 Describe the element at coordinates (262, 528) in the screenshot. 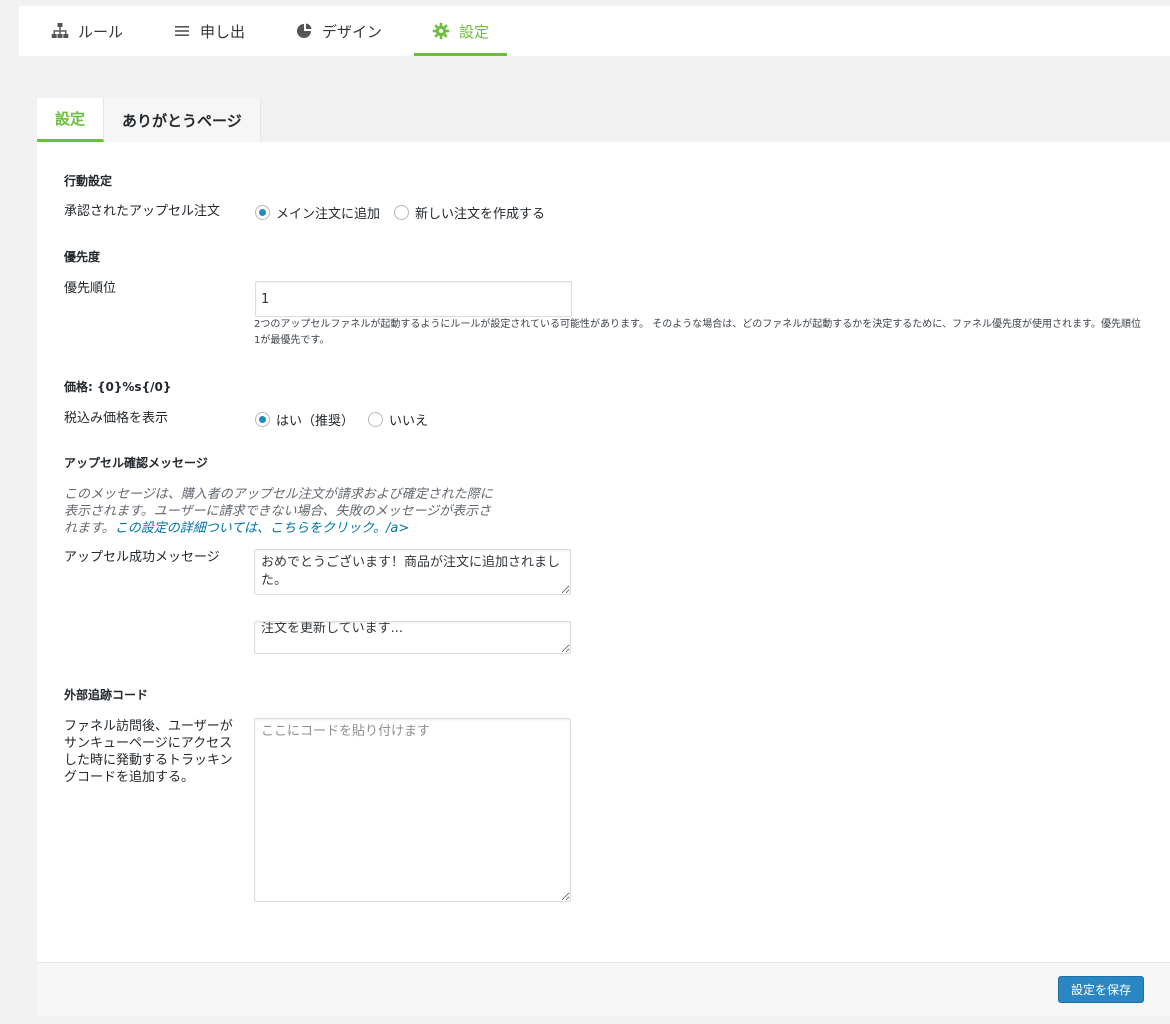

I see `settings-detail-link: この設定の詳細ついては、こちらをクリック。/a>` at that location.